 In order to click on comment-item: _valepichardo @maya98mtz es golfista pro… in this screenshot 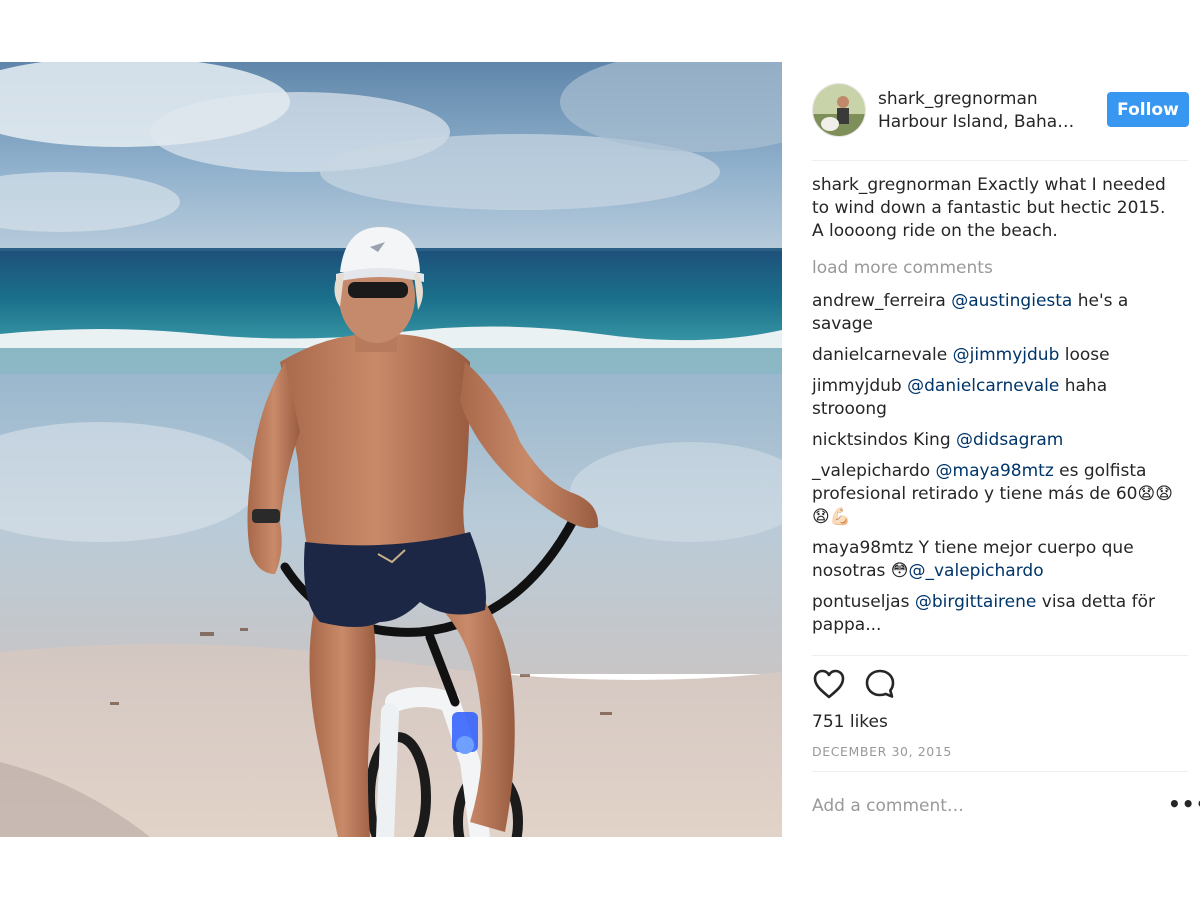, I will do `click(997, 494)`.